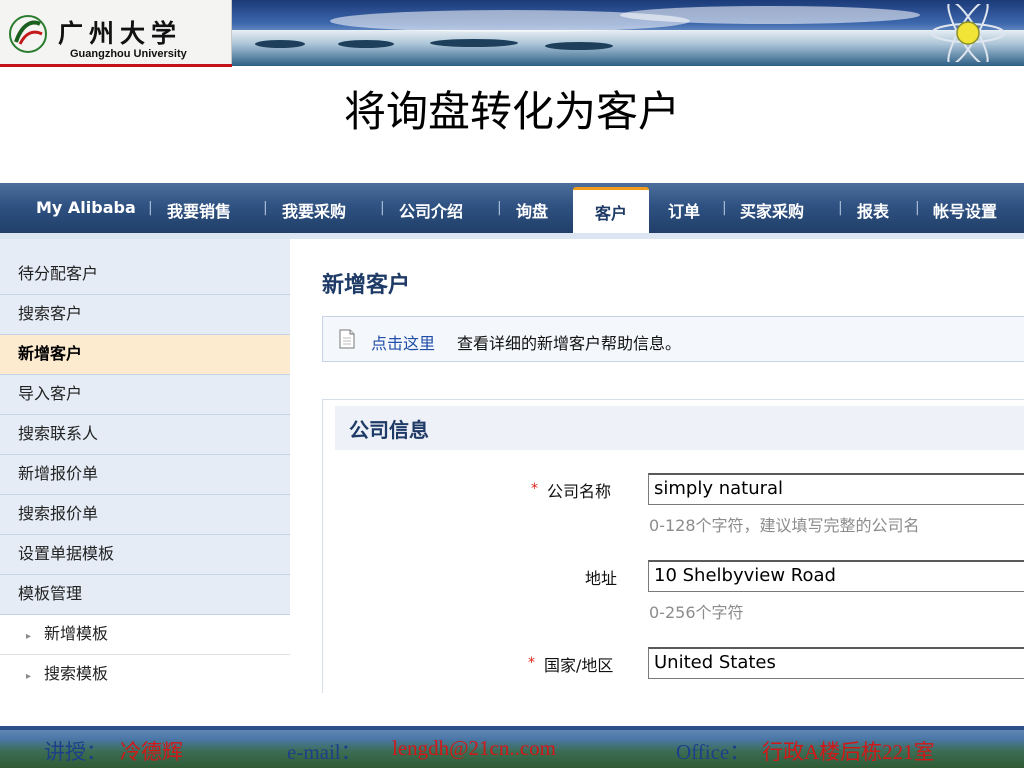 The image size is (1024, 768). What do you see at coordinates (684, 210) in the screenshot?
I see `nav-orders: 订单` at bounding box center [684, 210].